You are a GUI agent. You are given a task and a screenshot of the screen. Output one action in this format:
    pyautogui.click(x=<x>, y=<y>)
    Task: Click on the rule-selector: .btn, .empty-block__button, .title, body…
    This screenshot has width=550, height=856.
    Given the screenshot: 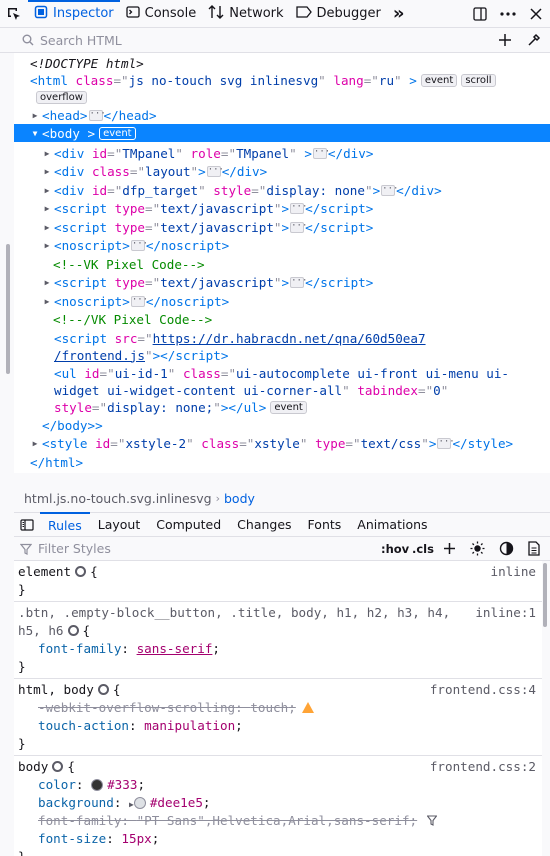 What is the action you would take?
    pyautogui.click(x=234, y=612)
    